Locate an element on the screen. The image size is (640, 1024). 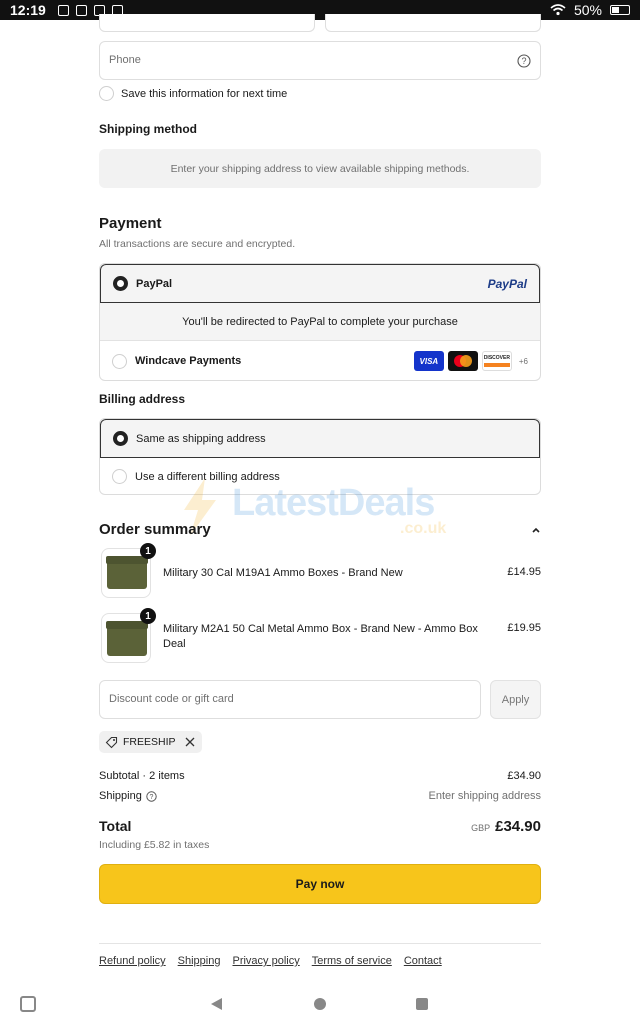
book-icon is located at coordinates (81, 10).